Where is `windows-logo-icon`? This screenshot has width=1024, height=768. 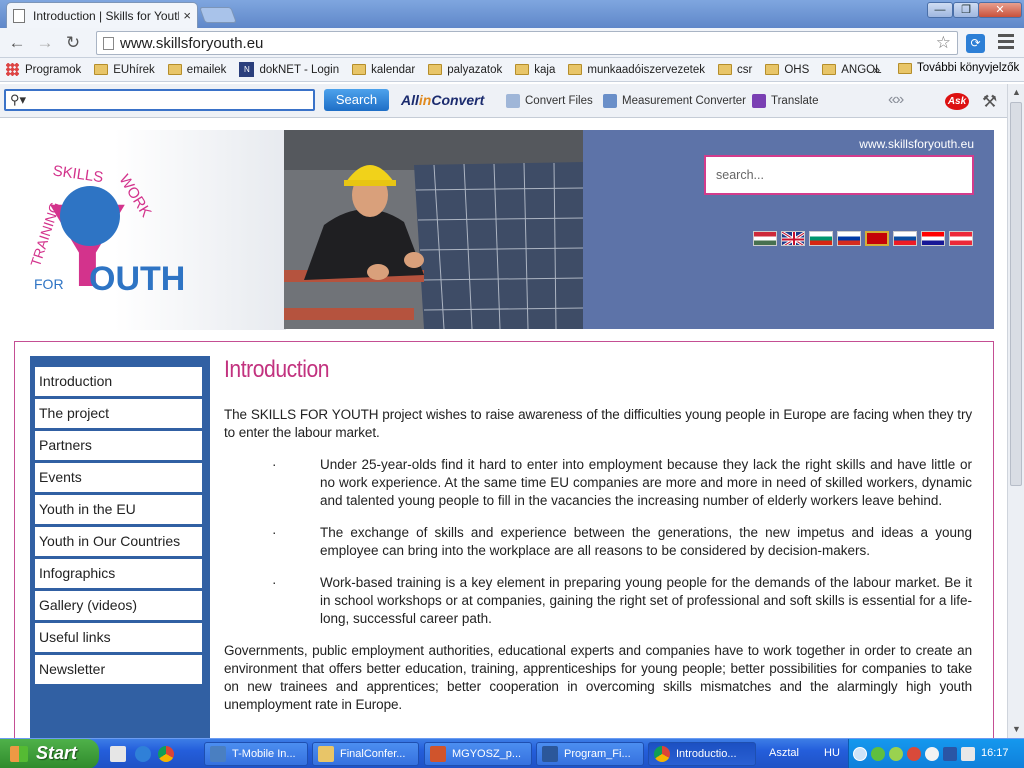
windows-logo-icon is located at coordinates (19, 754).